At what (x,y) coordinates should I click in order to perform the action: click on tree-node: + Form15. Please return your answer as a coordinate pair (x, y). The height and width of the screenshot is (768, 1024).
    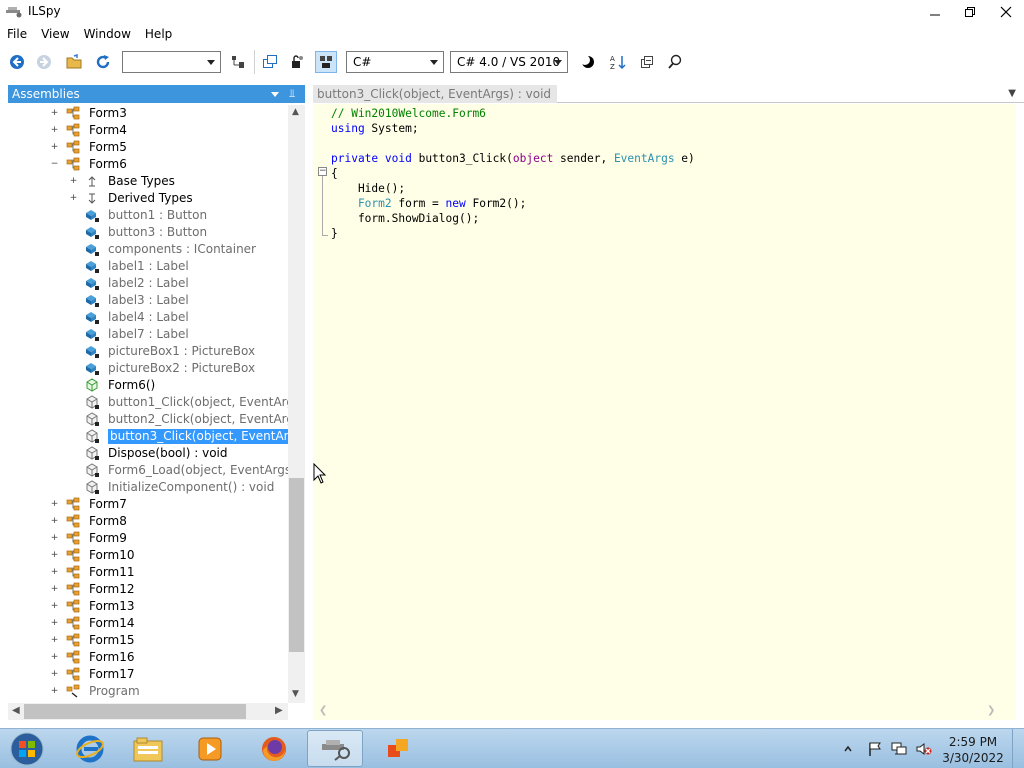
    Looking at the image, I should click on (148, 640).